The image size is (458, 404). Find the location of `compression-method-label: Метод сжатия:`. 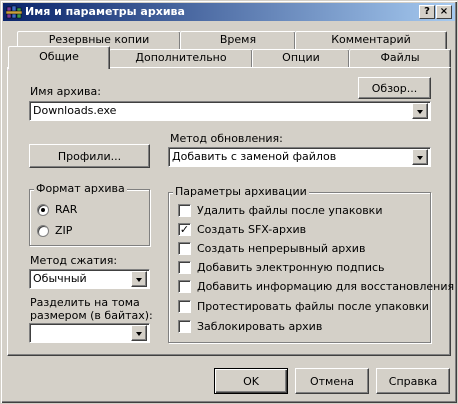

compression-method-label: Метод сжатия: is located at coordinates (74, 260).